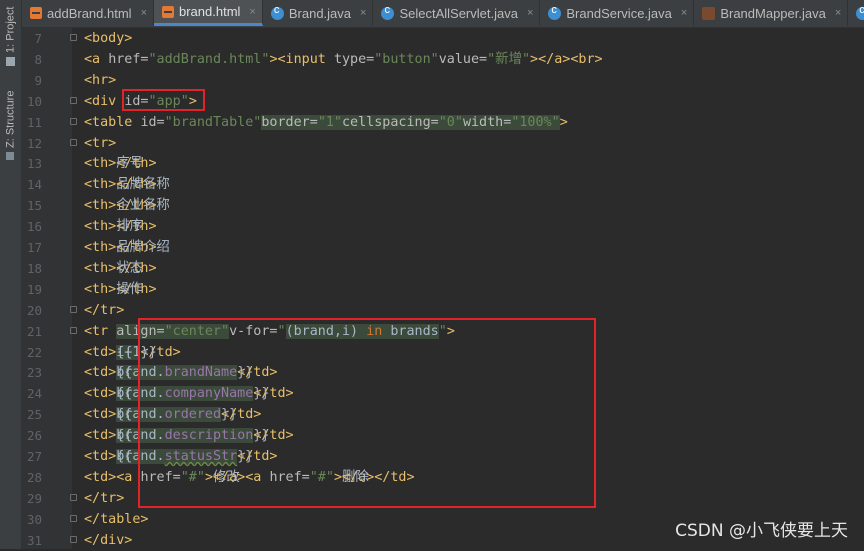 Image resolution: width=864 pixels, height=551 pixels. I want to click on editor-tab-label: BrandService.java, so click(619, 13).